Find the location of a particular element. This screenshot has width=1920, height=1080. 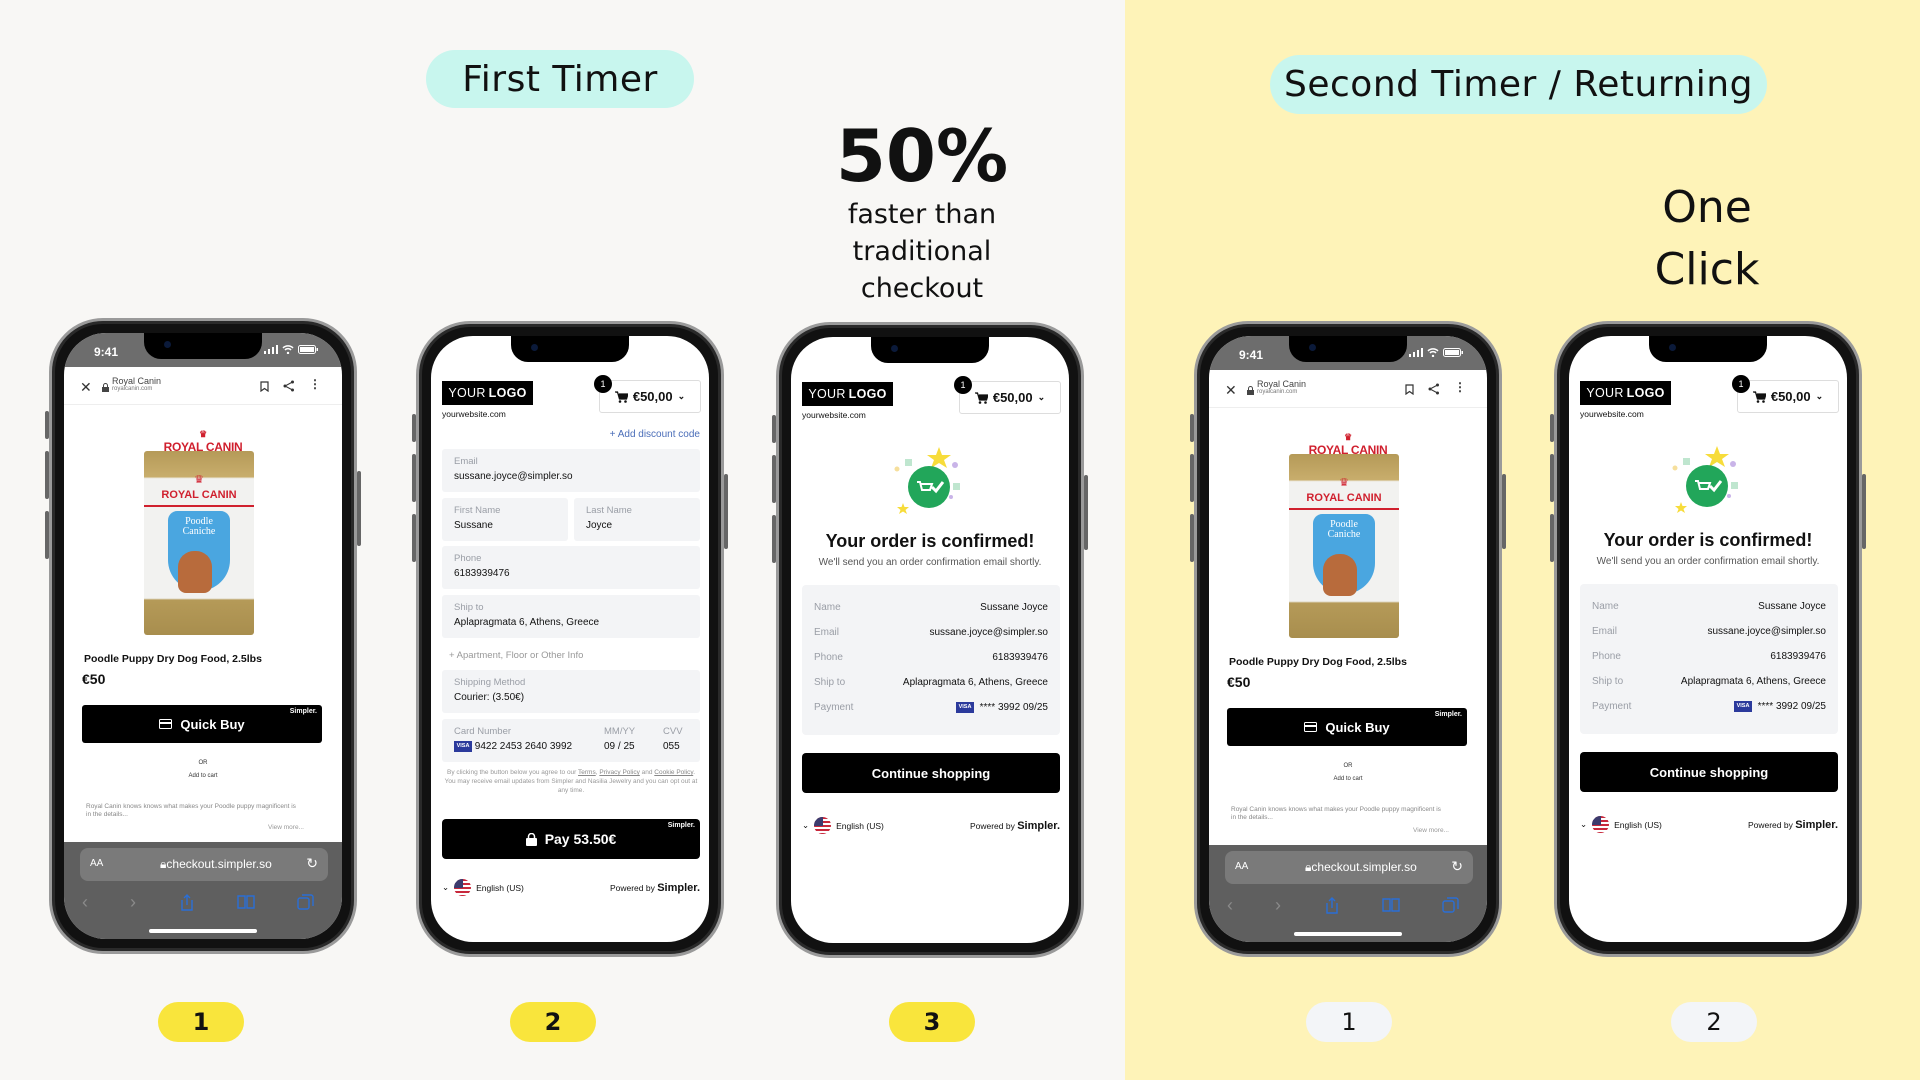

email-field: Email sussane.joyce@simpler.so is located at coordinates (571, 470).